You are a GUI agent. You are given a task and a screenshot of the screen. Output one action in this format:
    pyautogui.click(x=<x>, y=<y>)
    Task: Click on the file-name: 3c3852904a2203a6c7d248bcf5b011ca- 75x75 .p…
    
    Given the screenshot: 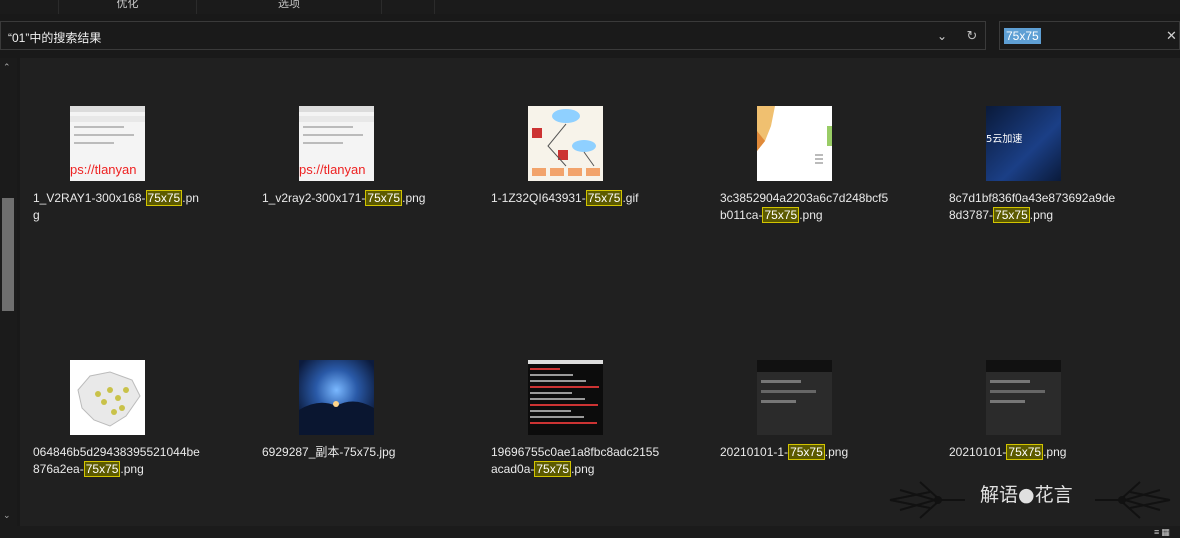 What is the action you would take?
    pyautogui.click(x=805, y=207)
    